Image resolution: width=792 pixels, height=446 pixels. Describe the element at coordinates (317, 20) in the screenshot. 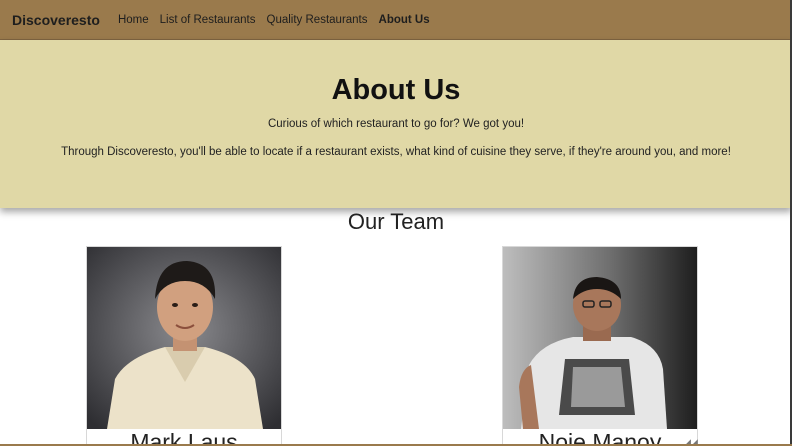

I see `nav-link-quality-restaurants: Quality Restaurants` at that location.